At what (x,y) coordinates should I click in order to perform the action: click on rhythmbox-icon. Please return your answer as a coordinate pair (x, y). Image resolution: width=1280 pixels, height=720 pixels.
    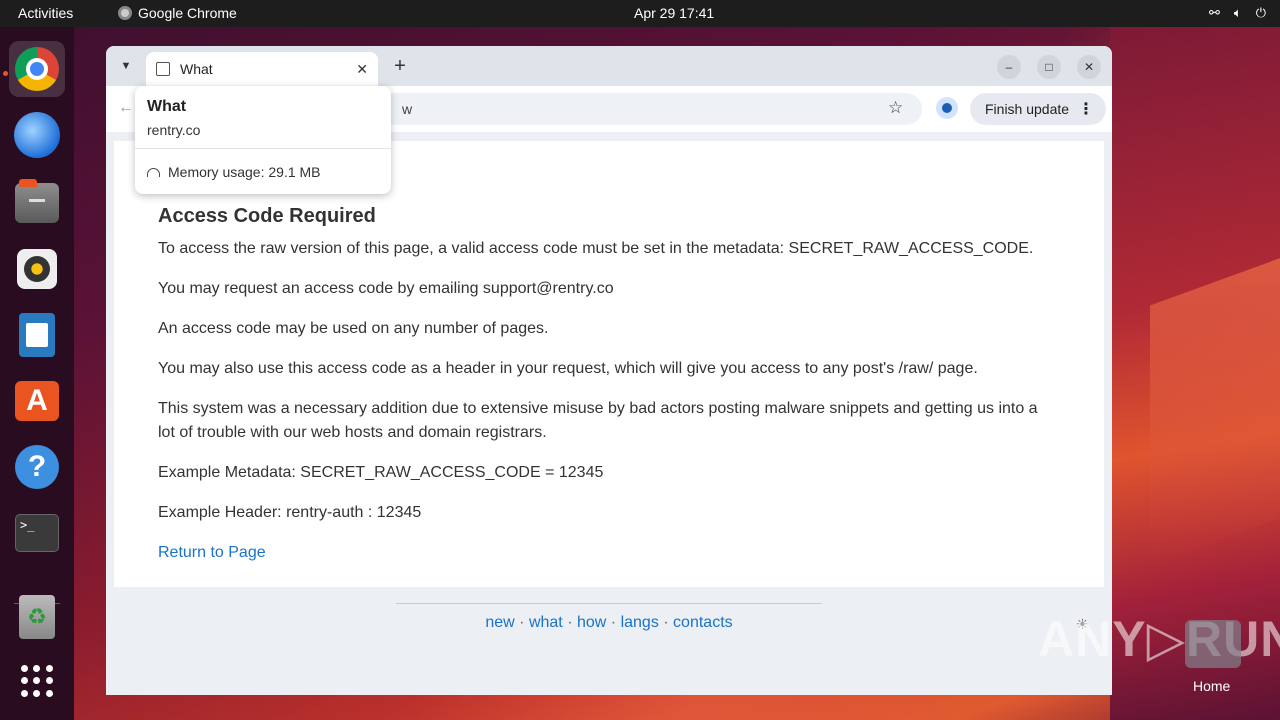
    Looking at the image, I should click on (37, 269).